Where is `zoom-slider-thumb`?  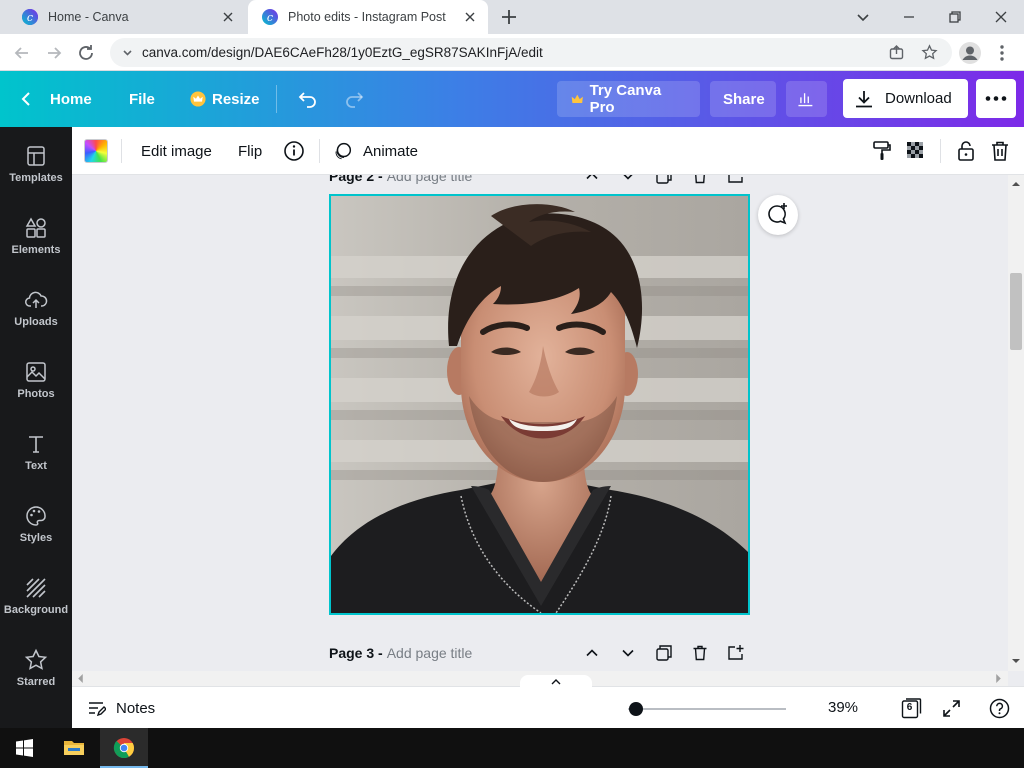 zoom-slider-thumb is located at coordinates (635, 709).